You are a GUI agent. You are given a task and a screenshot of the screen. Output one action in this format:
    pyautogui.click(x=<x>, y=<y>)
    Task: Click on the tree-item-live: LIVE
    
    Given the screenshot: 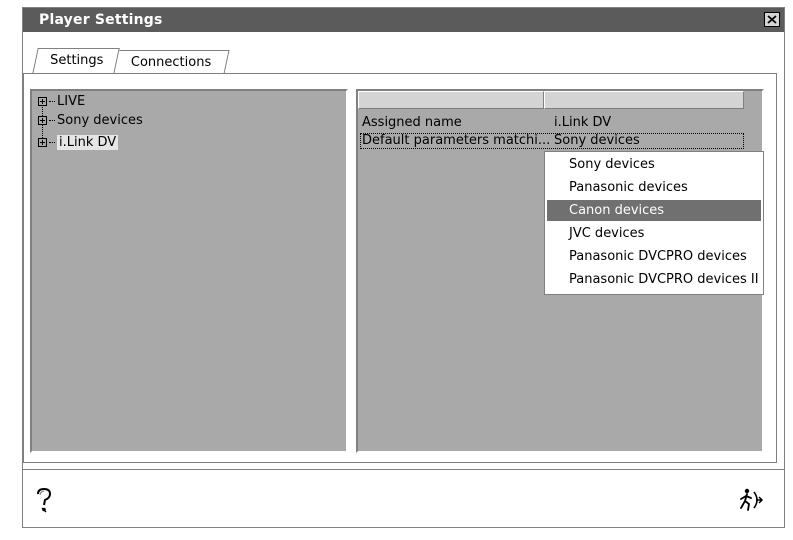 What is the action you would take?
    pyautogui.click(x=61, y=101)
    